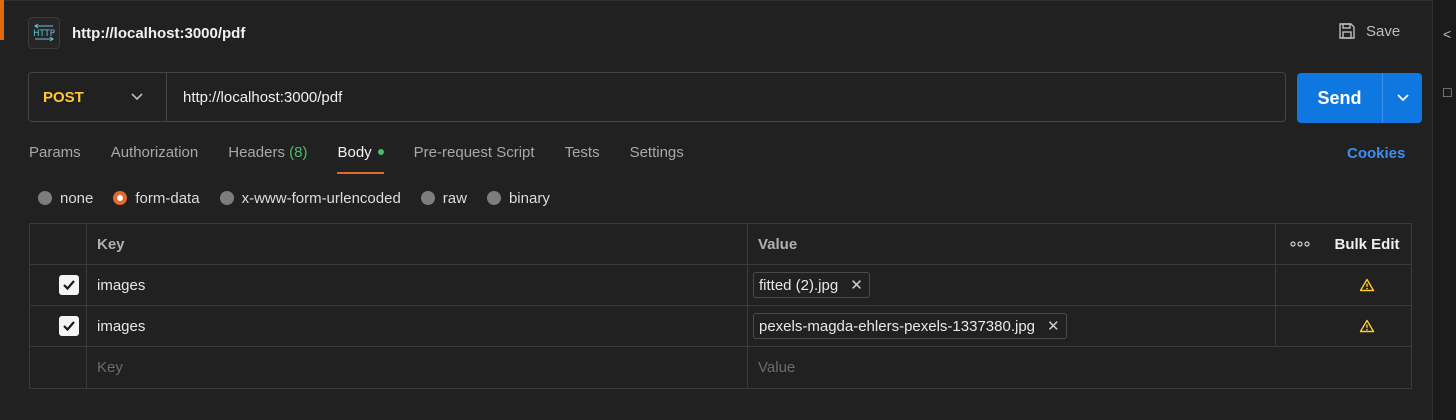  Describe the element at coordinates (254, 97) in the screenshot. I see `url-input: http://localhost:3000/pdf` at that location.